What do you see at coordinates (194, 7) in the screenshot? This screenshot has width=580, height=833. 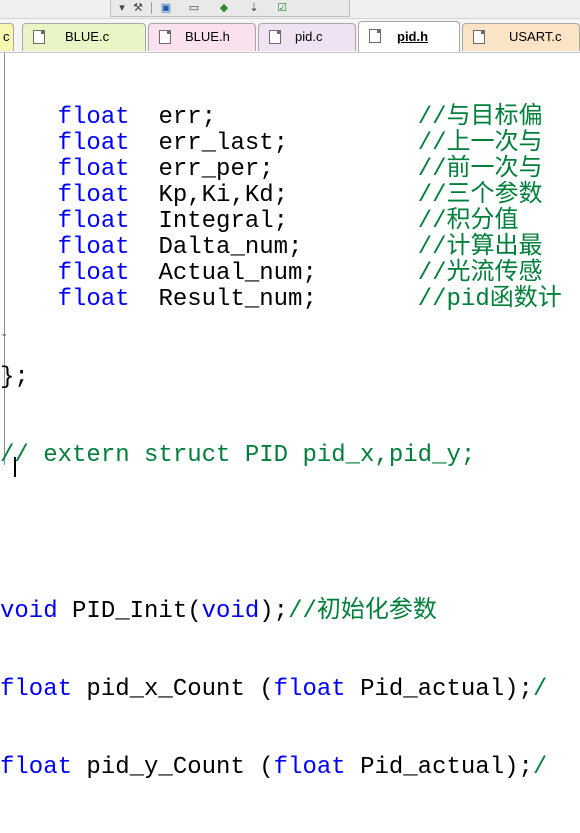 I see `layout-icon: ▭` at bounding box center [194, 7].